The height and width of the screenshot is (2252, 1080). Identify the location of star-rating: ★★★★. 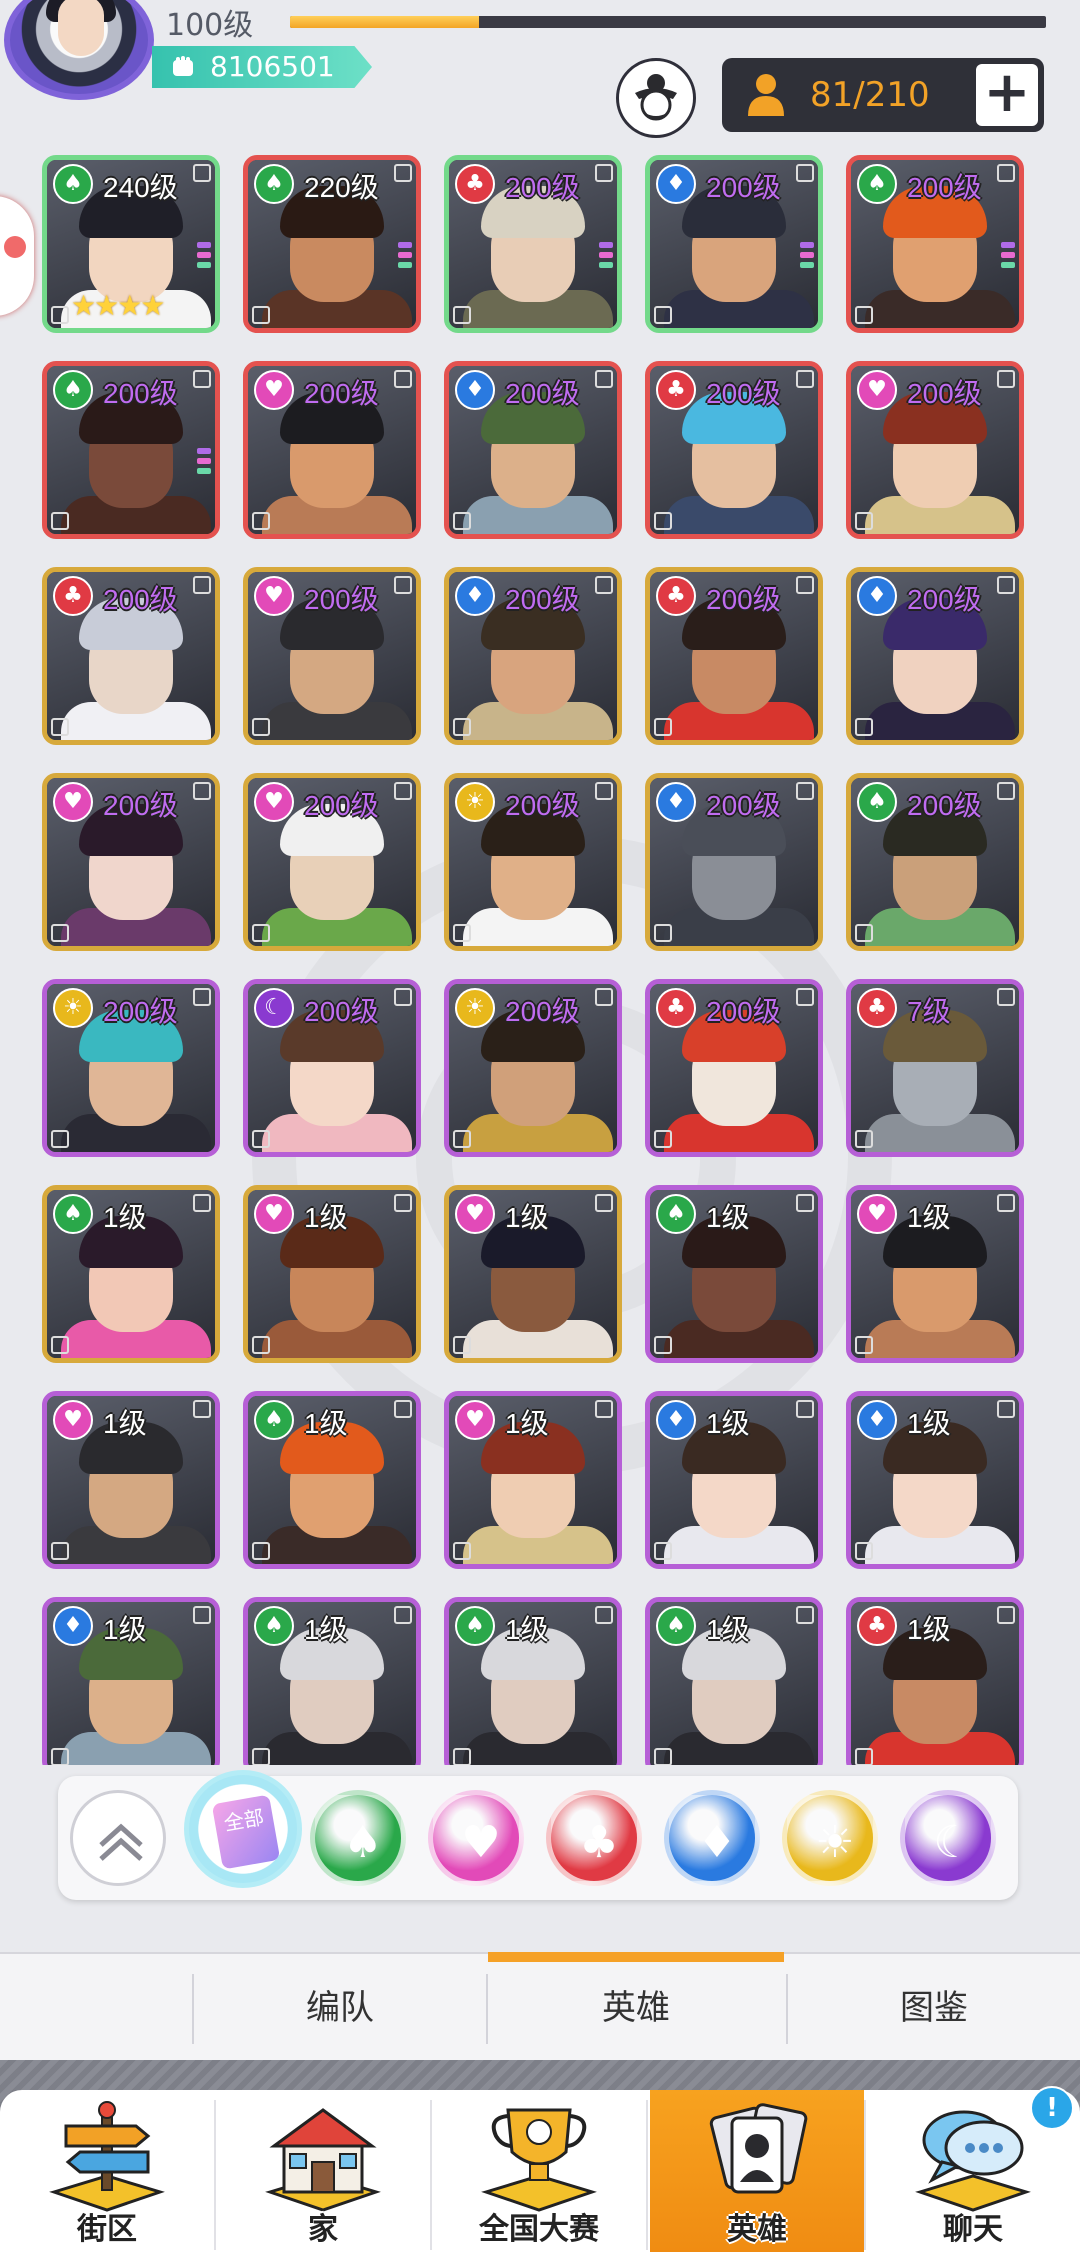
(118, 305).